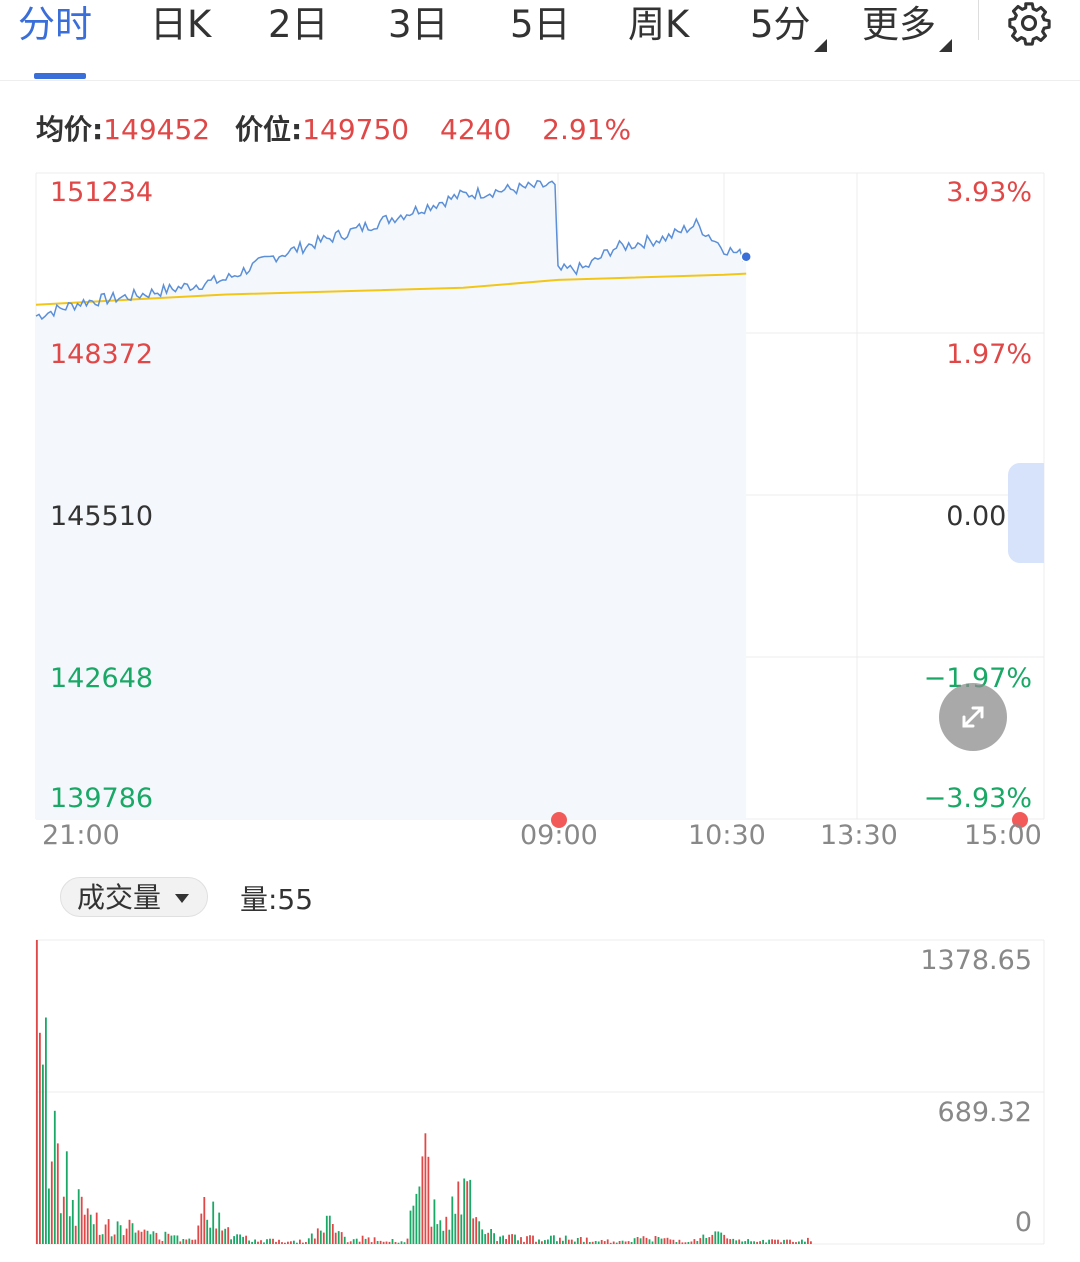 The width and height of the screenshot is (1080, 1262). I want to click on tab-2-day: 2日, so click(298, 26).